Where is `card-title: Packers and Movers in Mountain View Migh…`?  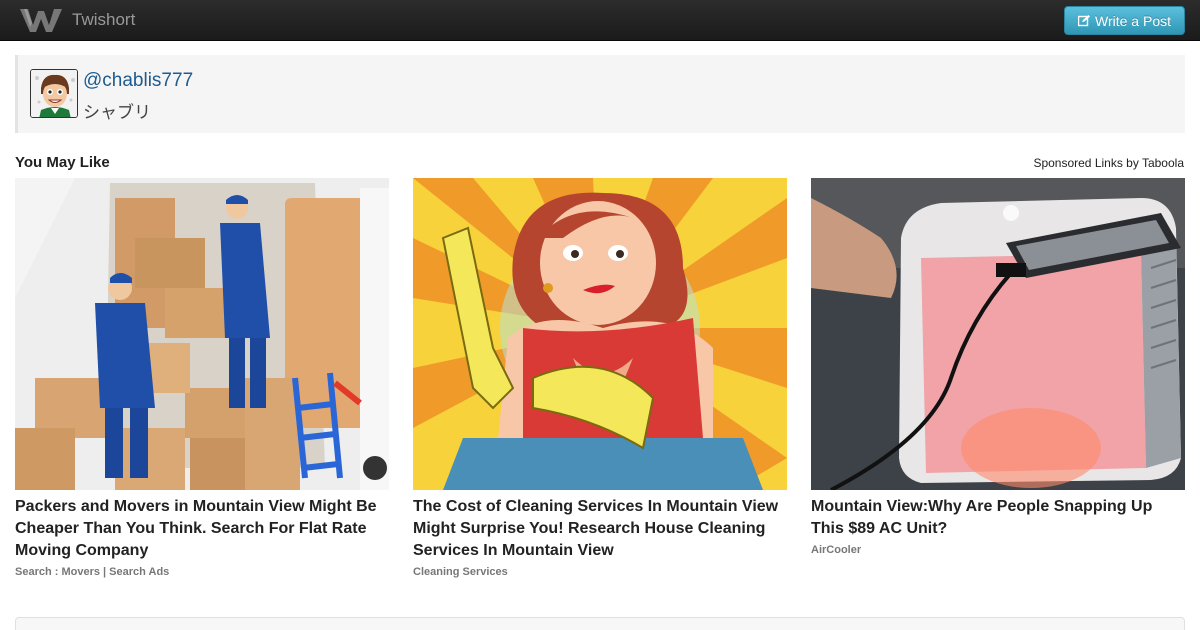 card-title: Packers and Movers in Mountain View Migh… is located at coordinates (202, 529).